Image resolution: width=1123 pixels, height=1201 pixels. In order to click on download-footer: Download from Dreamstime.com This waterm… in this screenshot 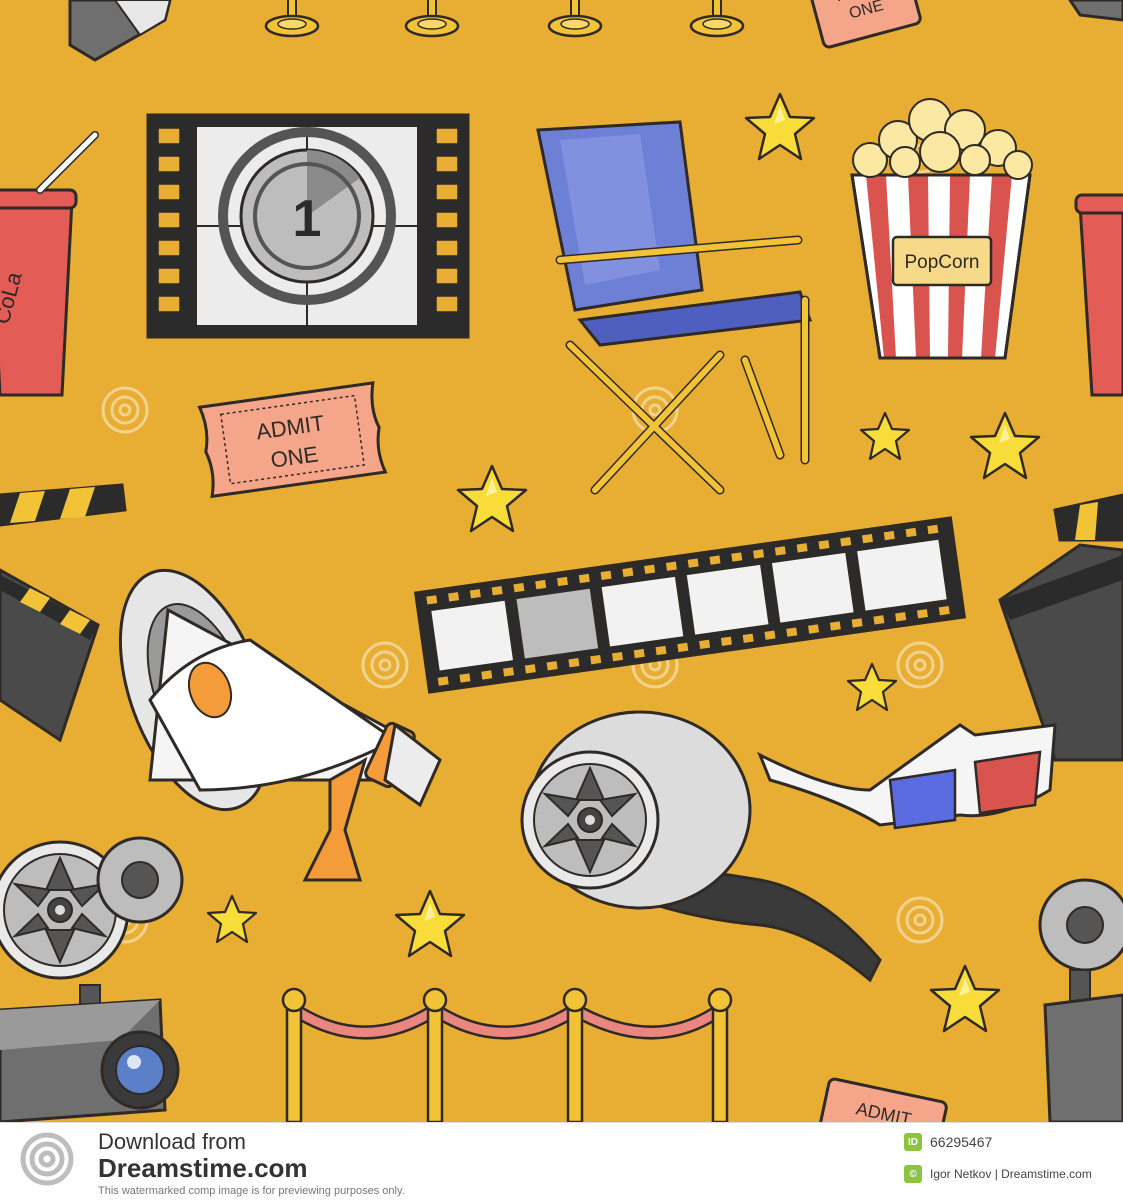, I will do `click(561, 1161)`.